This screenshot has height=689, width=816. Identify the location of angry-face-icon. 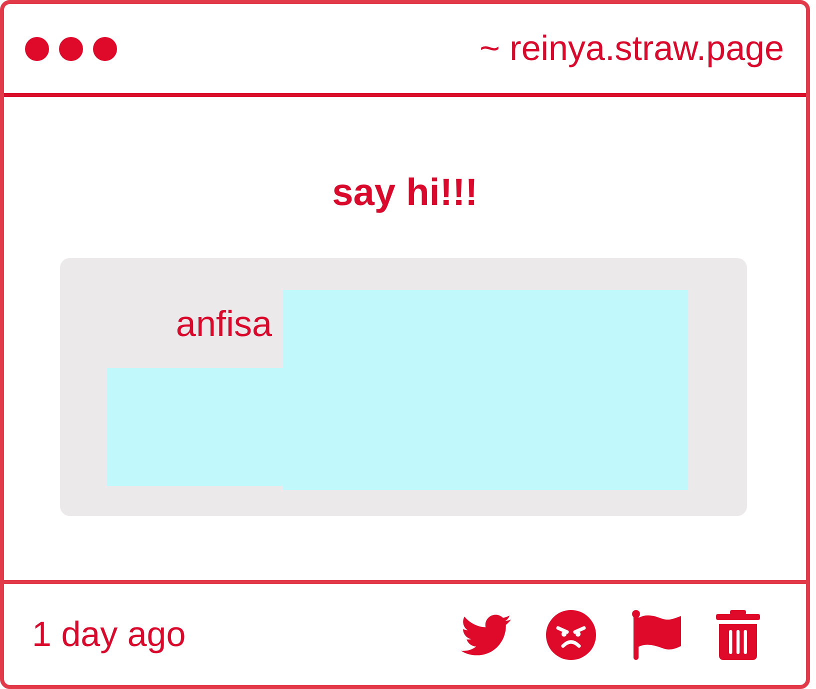
(571, 635).